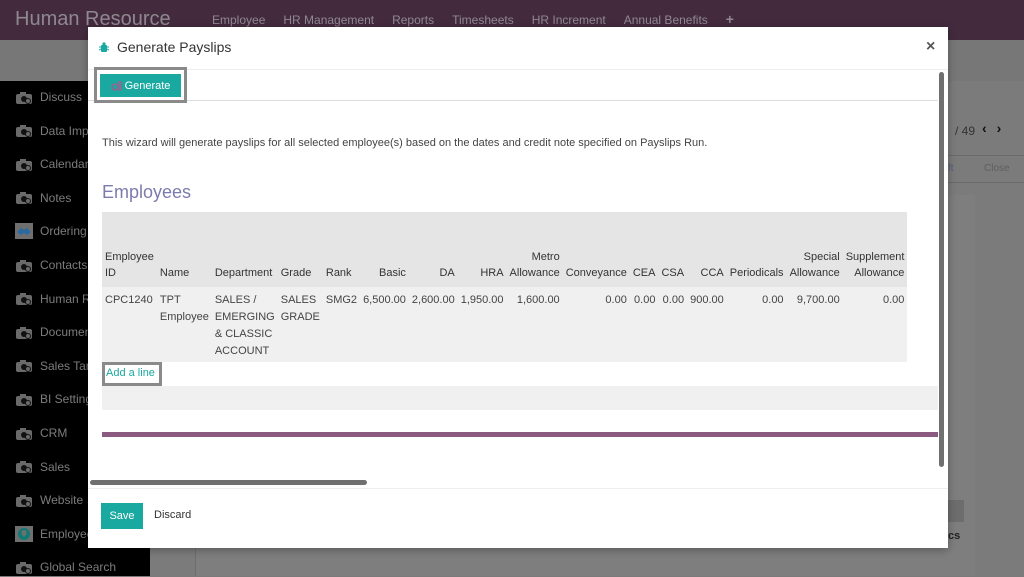 This screenshot has height=577, width=1024. I want to click on column-header: Special Allowance, so click(815, 249).